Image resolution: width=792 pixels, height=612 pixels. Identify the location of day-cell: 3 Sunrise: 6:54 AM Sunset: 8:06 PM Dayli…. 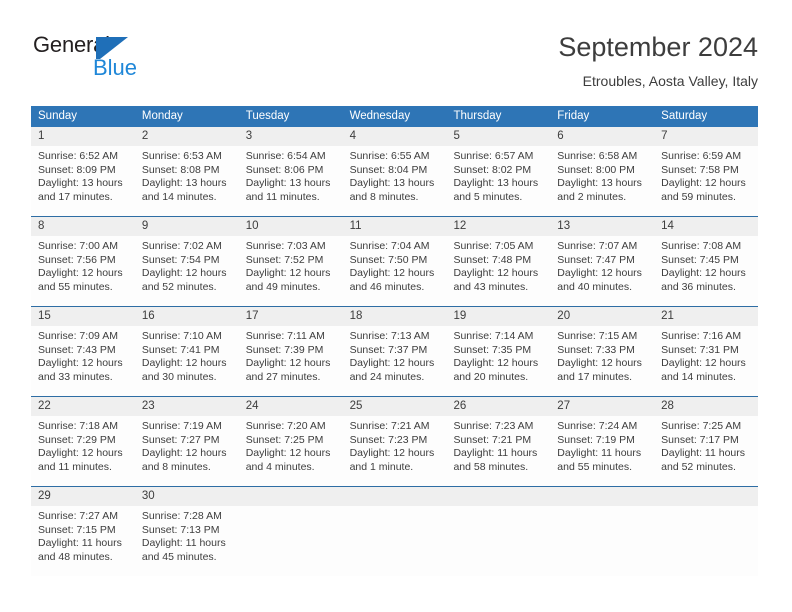
(290, 171).